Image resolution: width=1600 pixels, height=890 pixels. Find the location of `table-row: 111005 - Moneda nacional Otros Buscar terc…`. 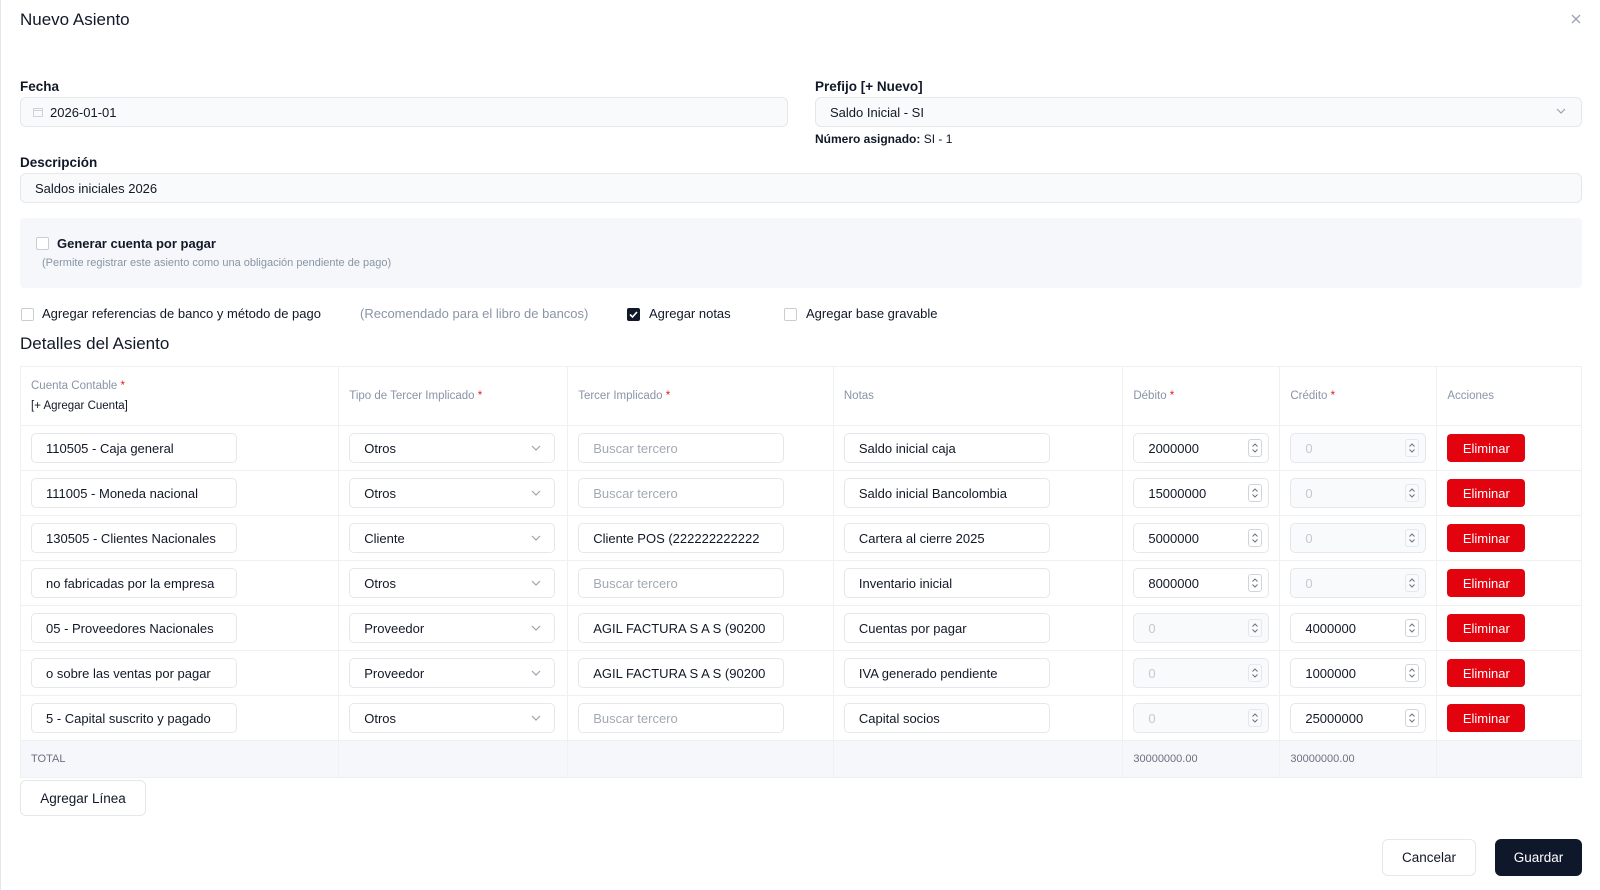

table-row: 111005 - Moneda nacional Otros Buscar terc… is located at coordinates (800, 493).